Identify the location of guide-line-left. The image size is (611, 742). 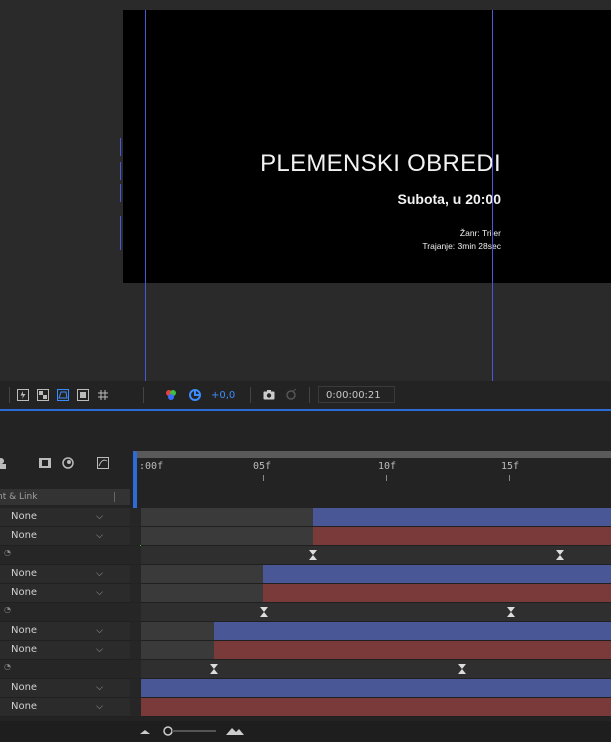
(145, 195).